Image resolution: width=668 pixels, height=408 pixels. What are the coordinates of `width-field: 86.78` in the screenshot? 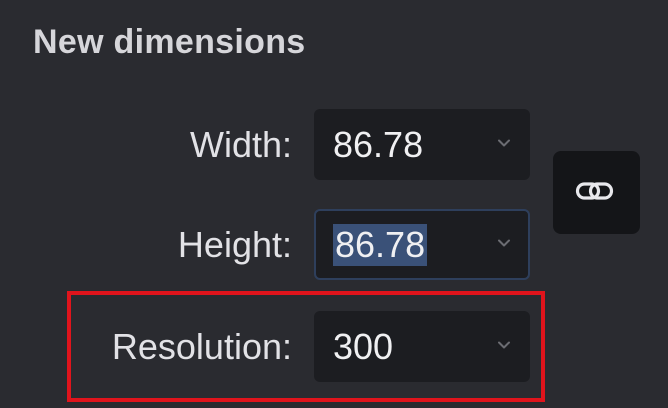 It's located at (422, 144).